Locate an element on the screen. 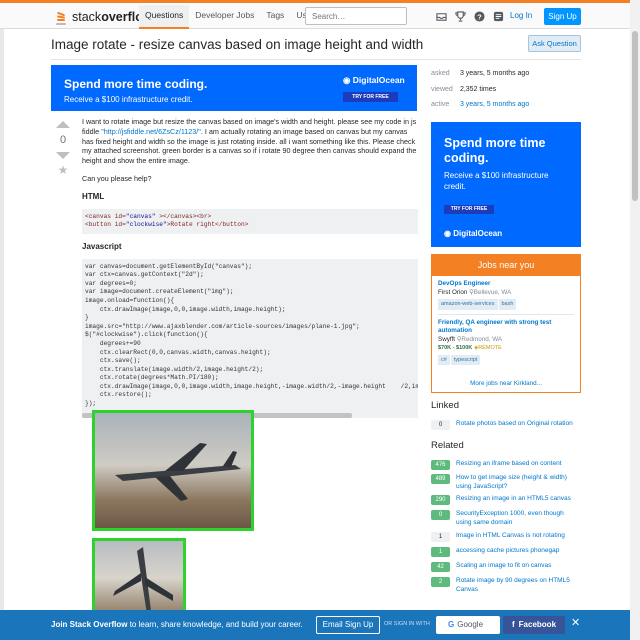 The width and height of the screenshot is (640, 640). sidebar-ad-headline: Spend more time coding. is located at coordinates (495, 150).